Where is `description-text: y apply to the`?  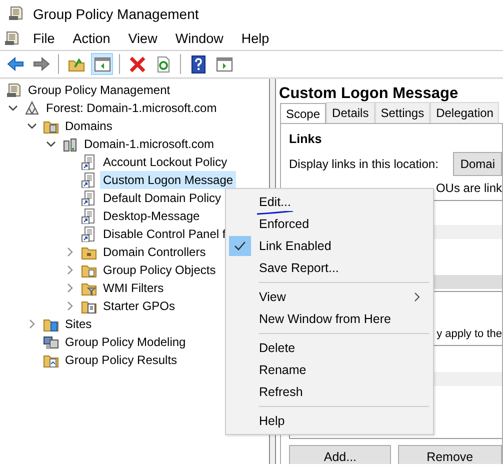
description-text: y apply to the is located at coordinates (469, 334).